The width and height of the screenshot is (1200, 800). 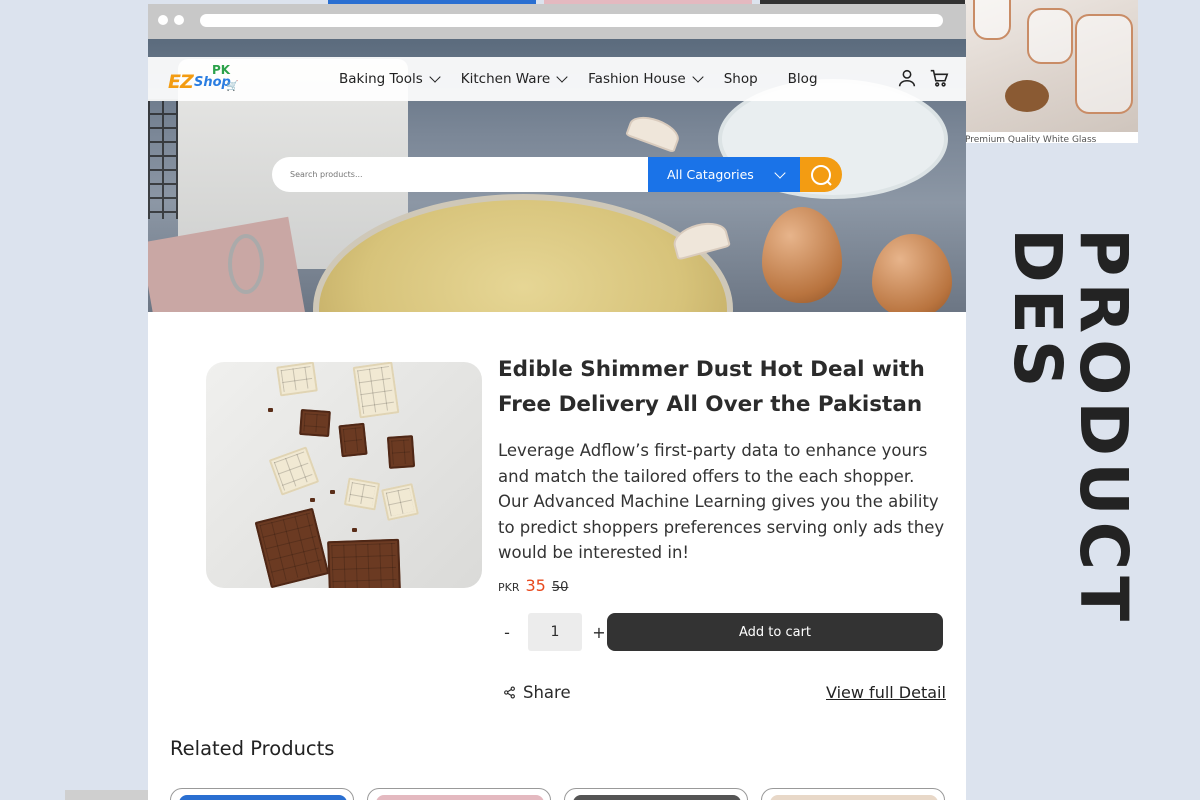 I want to click on current-price: 35, so click(x=535, y=585).